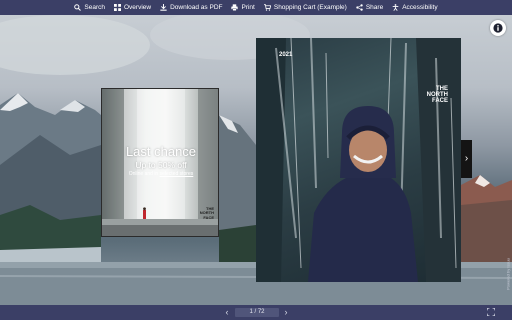 This screenshot has width=512, height=320. I want to click on powered-by-label: Powered by Issuu, so click(507, 274).